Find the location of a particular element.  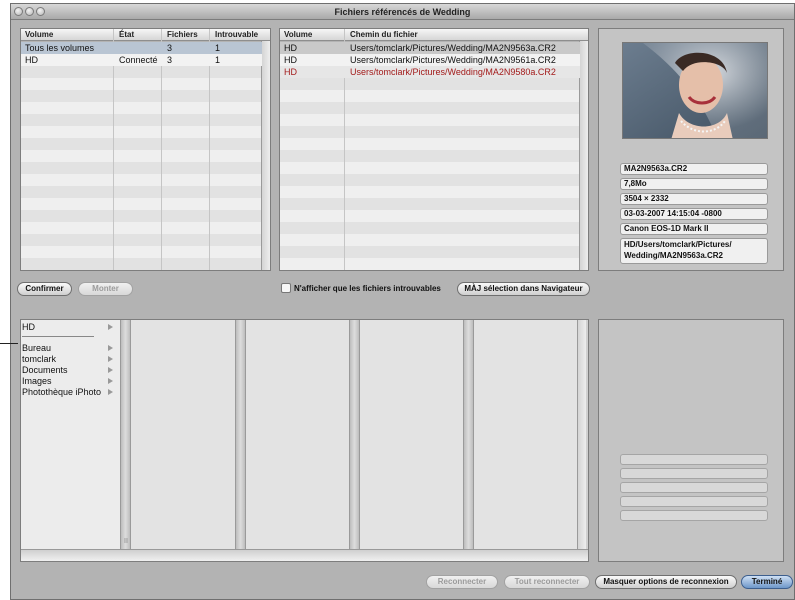

table-row: Tous les volumes 3 1 is located at coordinates (141, 48).